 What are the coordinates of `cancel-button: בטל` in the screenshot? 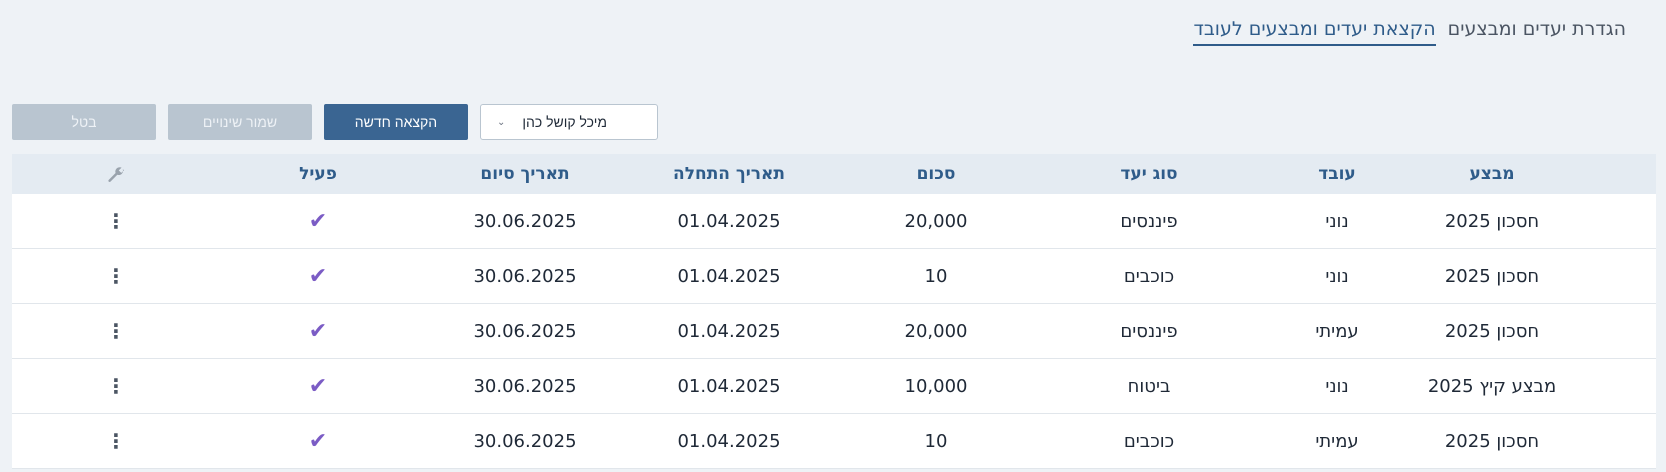 It's located at (84, 122).